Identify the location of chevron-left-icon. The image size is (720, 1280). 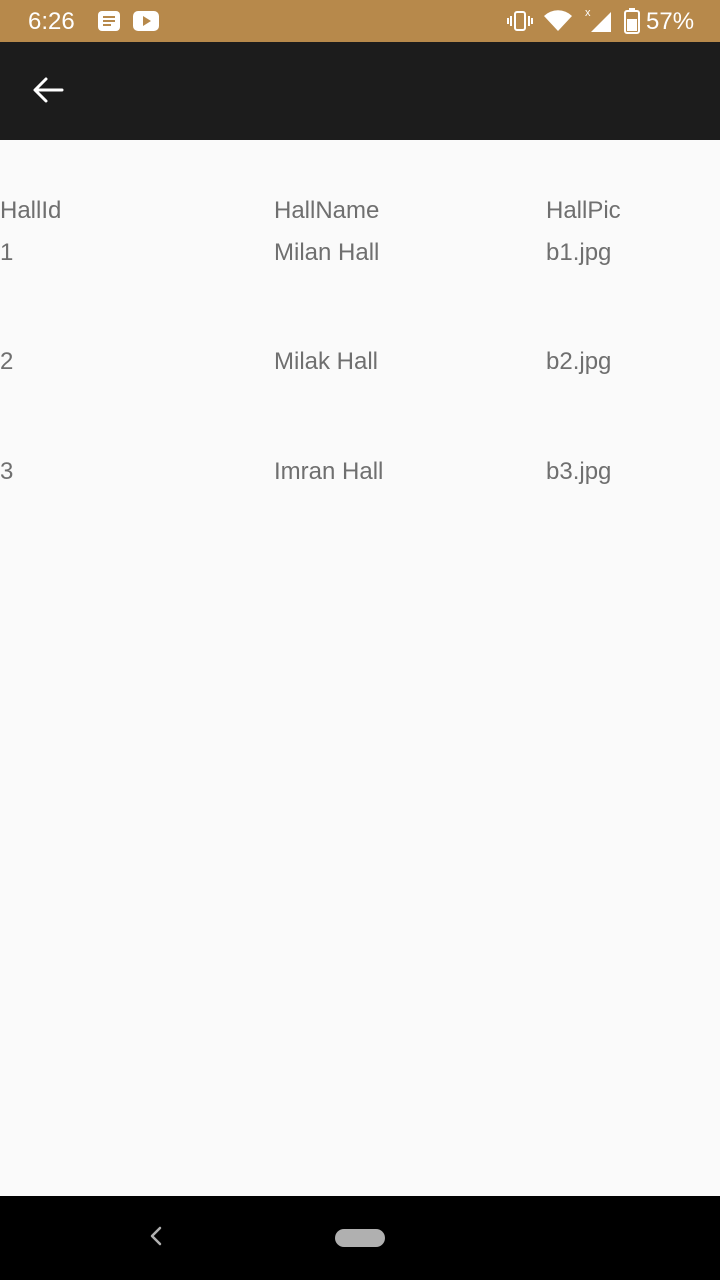
(156, 1238).